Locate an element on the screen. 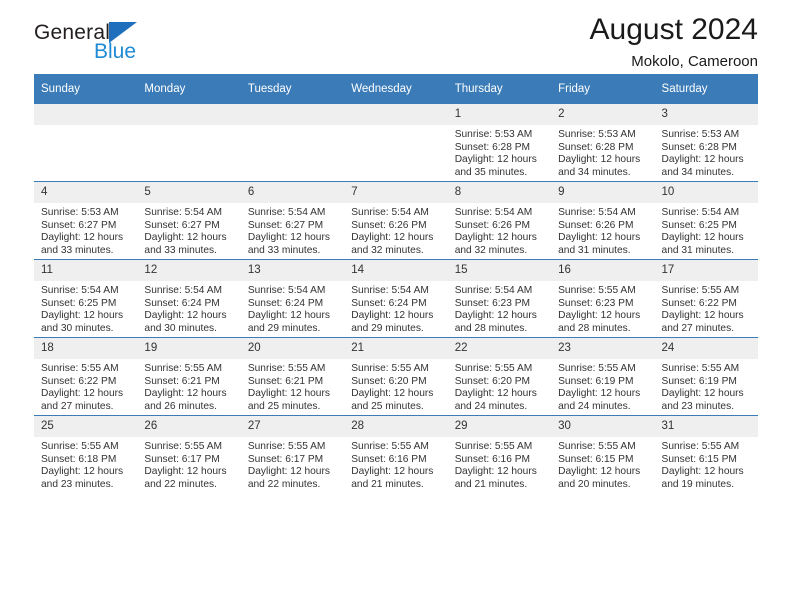  day-number: 5 is located at coordinates (189, 192).